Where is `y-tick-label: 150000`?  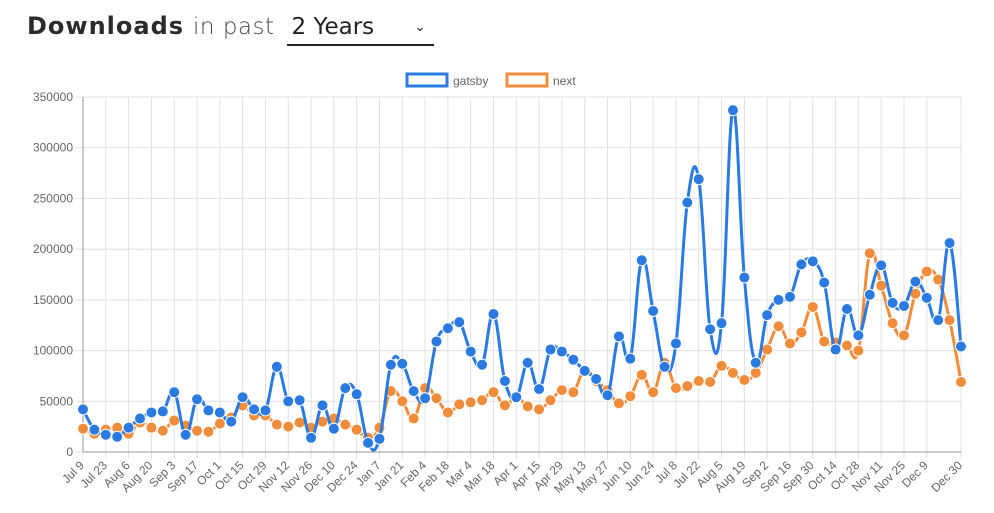
y-tick-label: 150000 is located at coordinates (53, 300).